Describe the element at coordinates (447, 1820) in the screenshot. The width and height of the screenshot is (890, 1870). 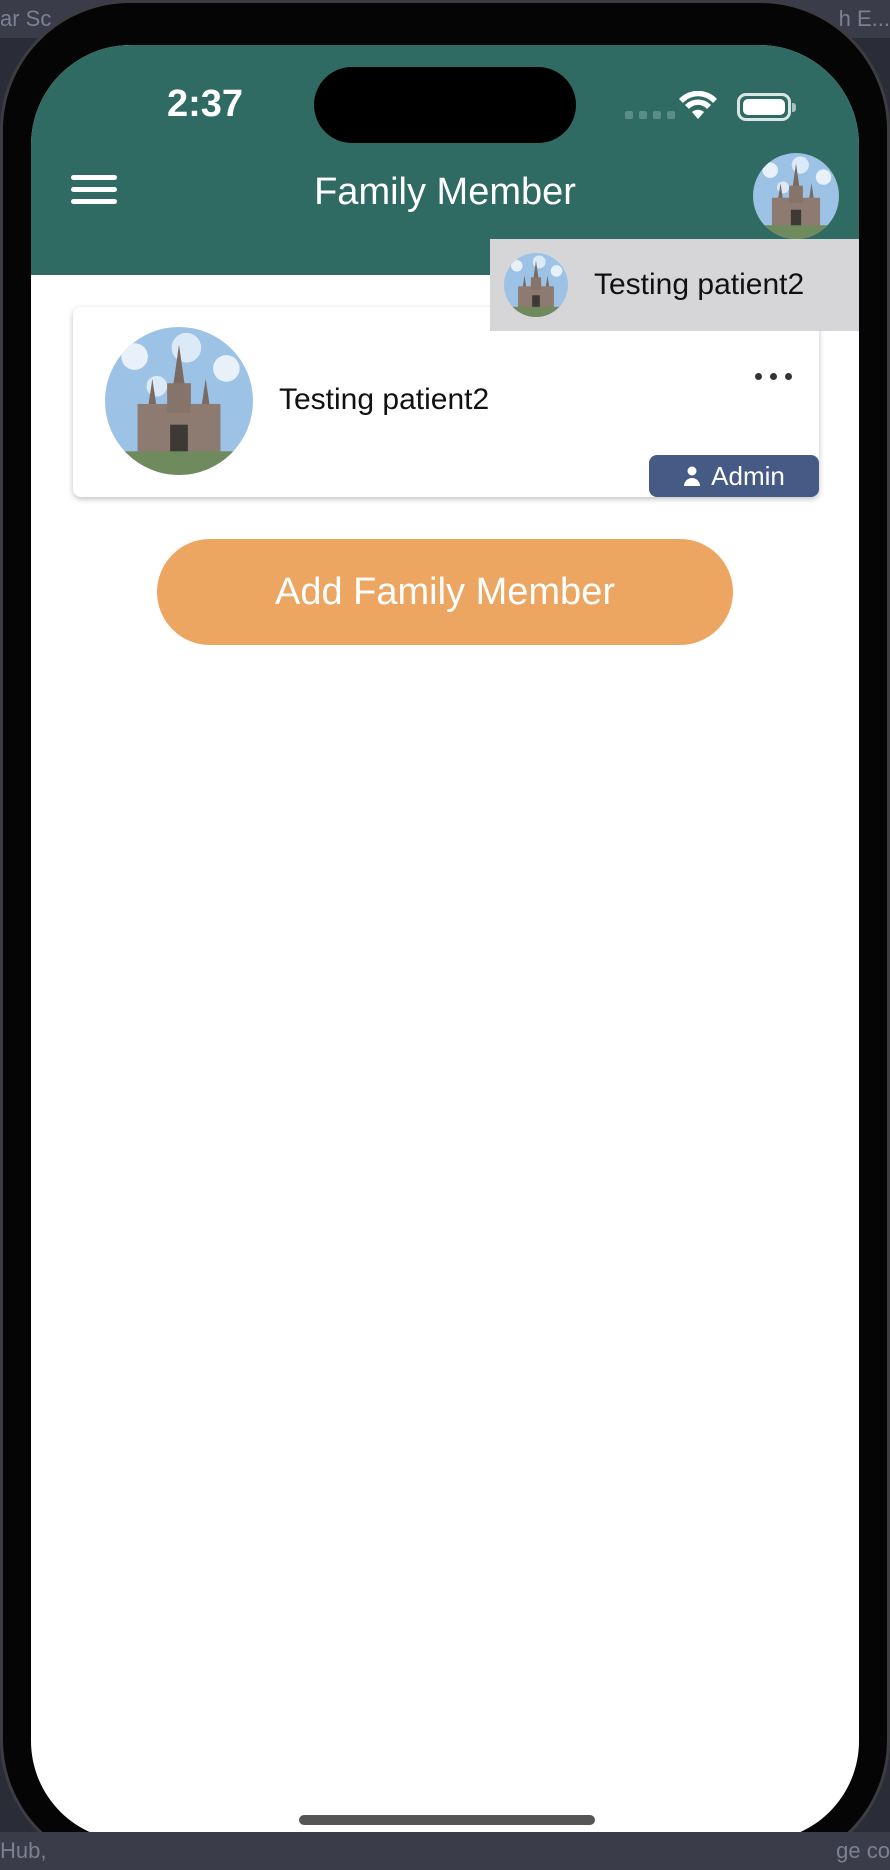
I see `home-indicator` at that location.